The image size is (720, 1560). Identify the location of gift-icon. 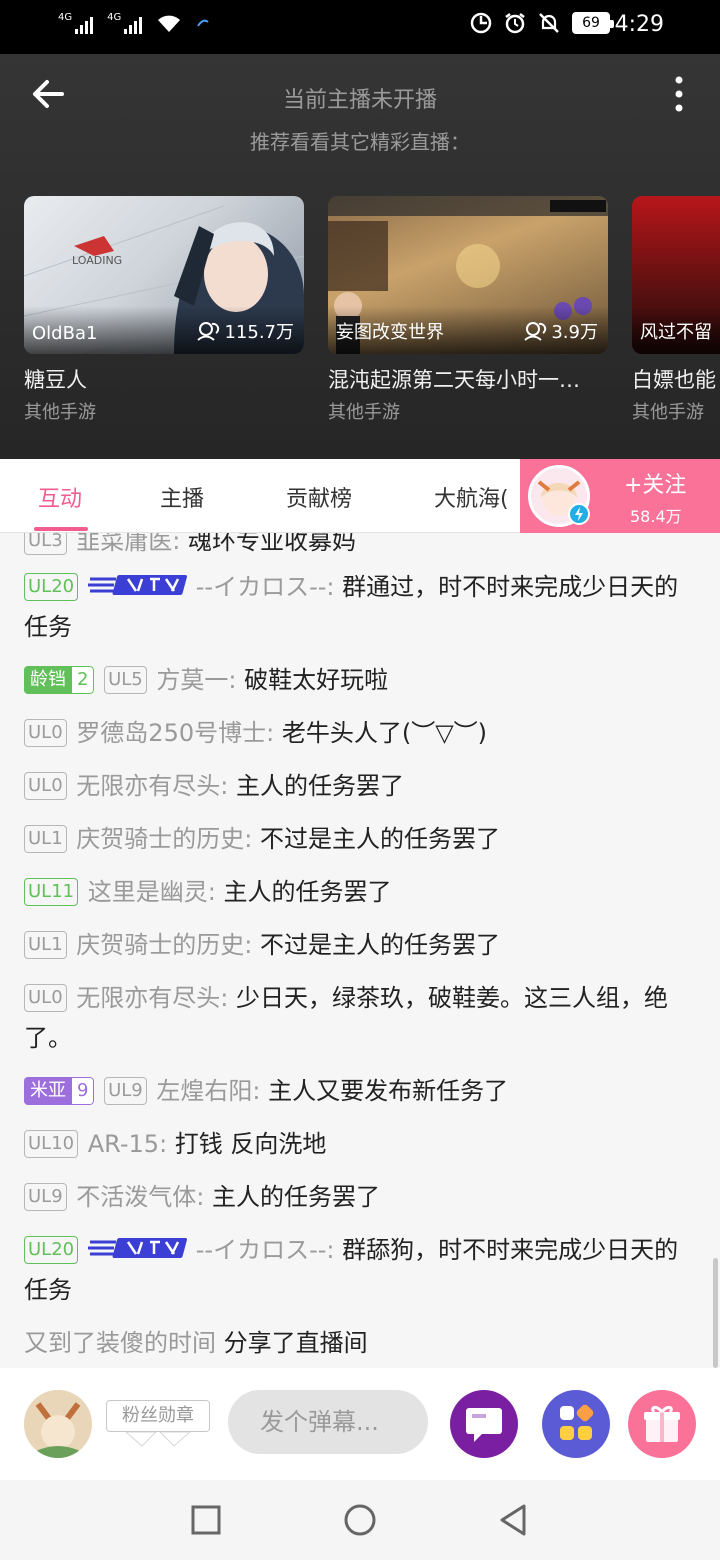
(662, 1423).